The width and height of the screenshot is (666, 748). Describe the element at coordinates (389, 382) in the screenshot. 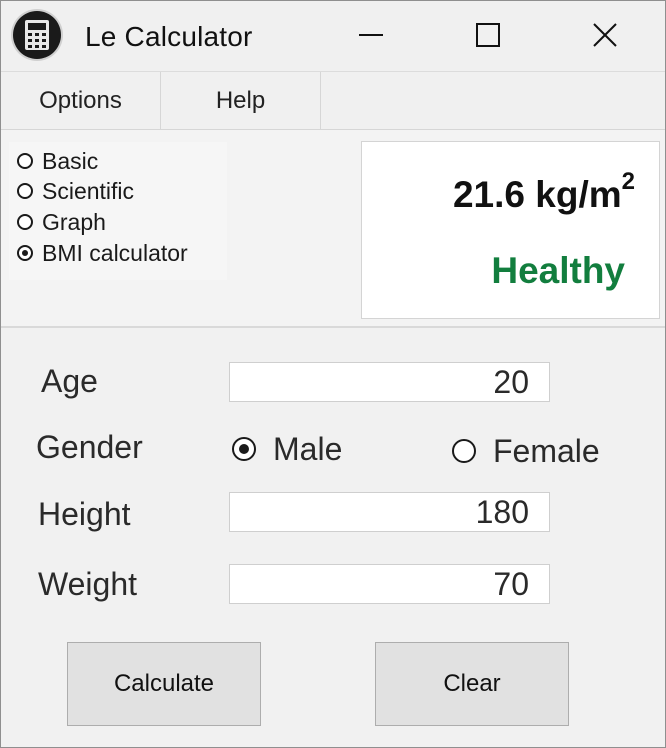

I see `age-input: 20` at that location.